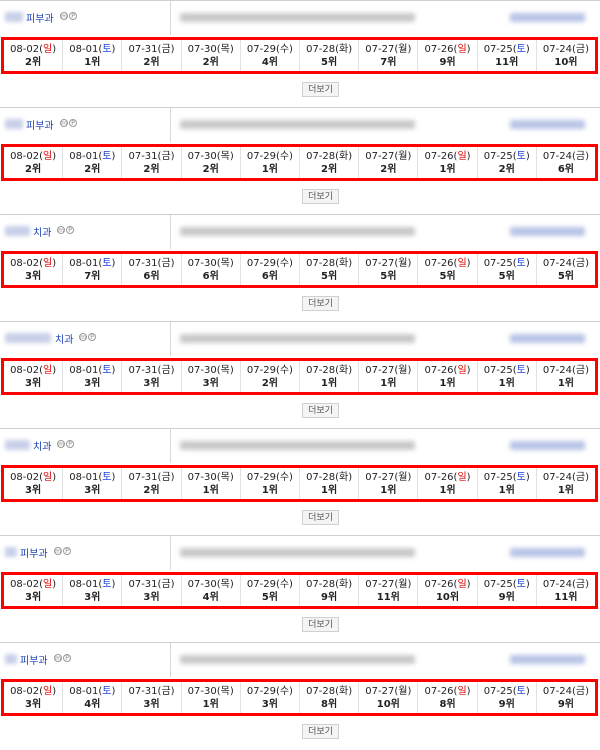 The height and width of the screenshot is (750, 600). Describe the element at coordinates (261, 370) in the screenshot. I see `date-md: 07-29` at that location.